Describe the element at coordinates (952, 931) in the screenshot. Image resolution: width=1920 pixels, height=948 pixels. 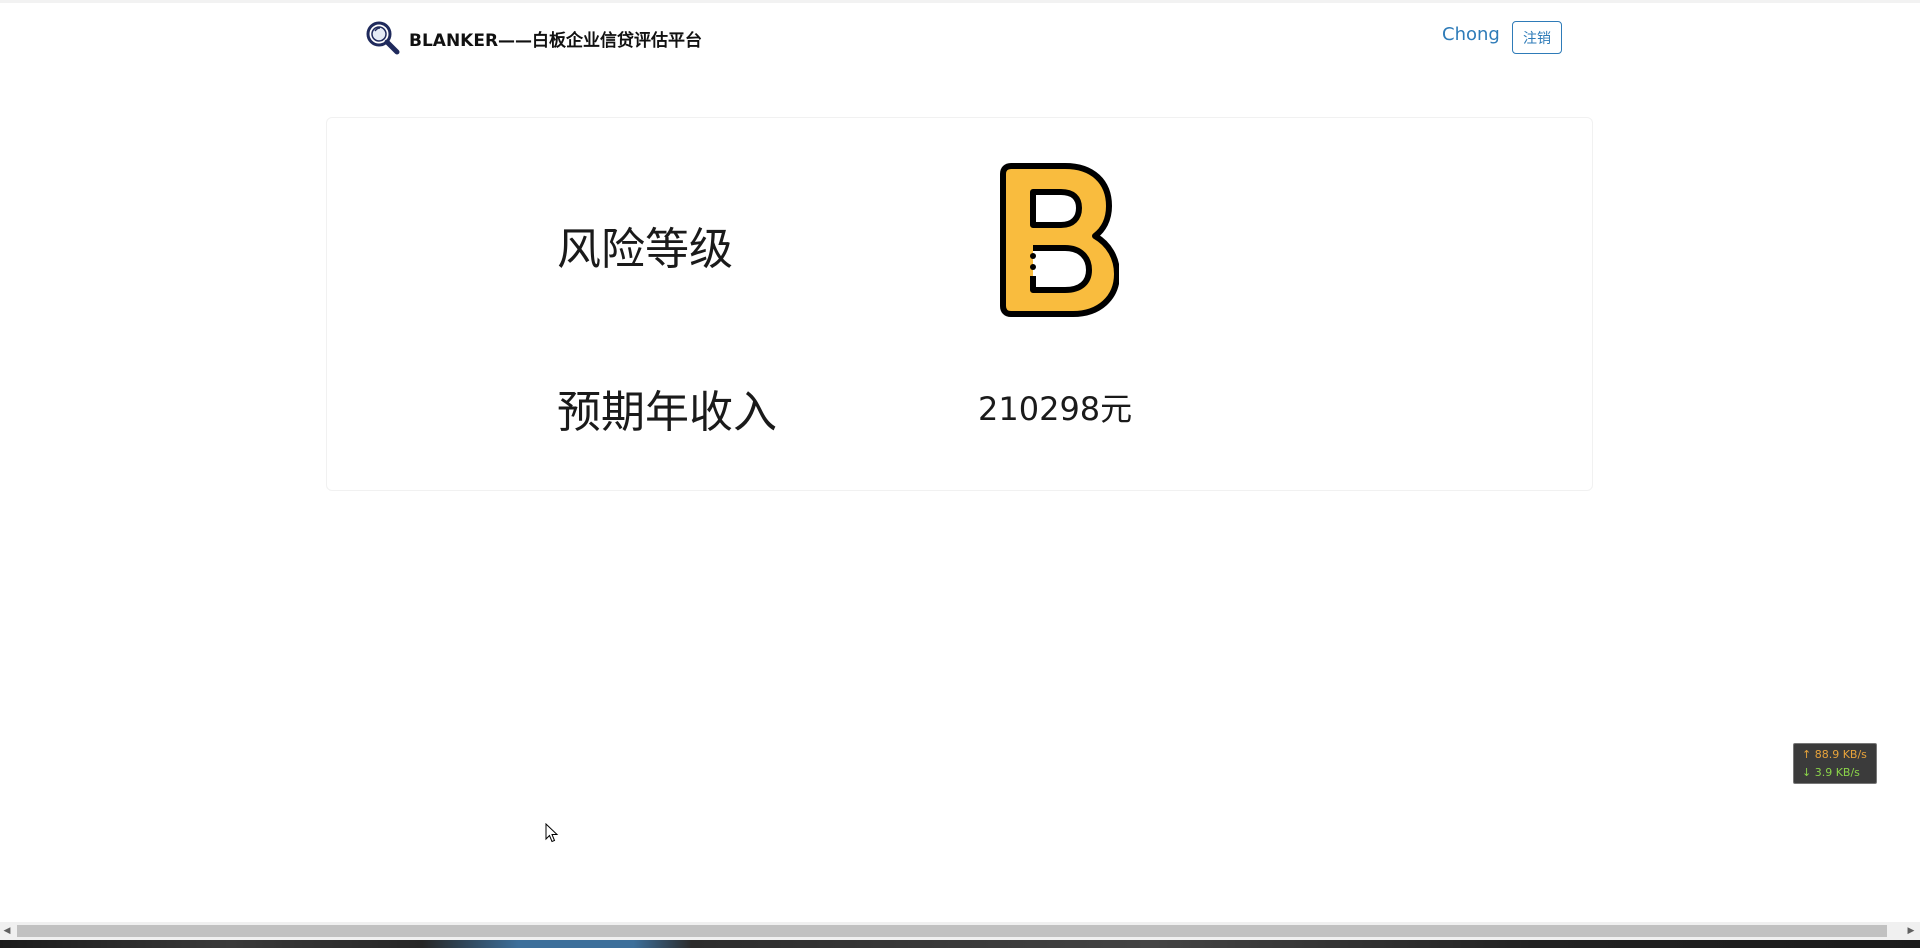
I see `scrollbar-thumb` at that location.